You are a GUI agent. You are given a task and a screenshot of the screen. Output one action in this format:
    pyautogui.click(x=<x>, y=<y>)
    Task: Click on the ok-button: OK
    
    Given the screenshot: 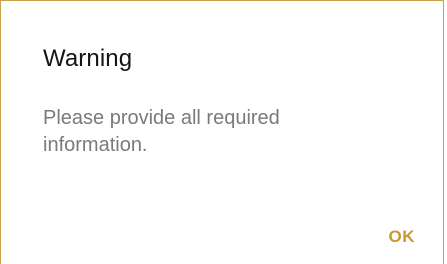 What is the action you would take?
    pyautogui.click(x=402, y=237)
    